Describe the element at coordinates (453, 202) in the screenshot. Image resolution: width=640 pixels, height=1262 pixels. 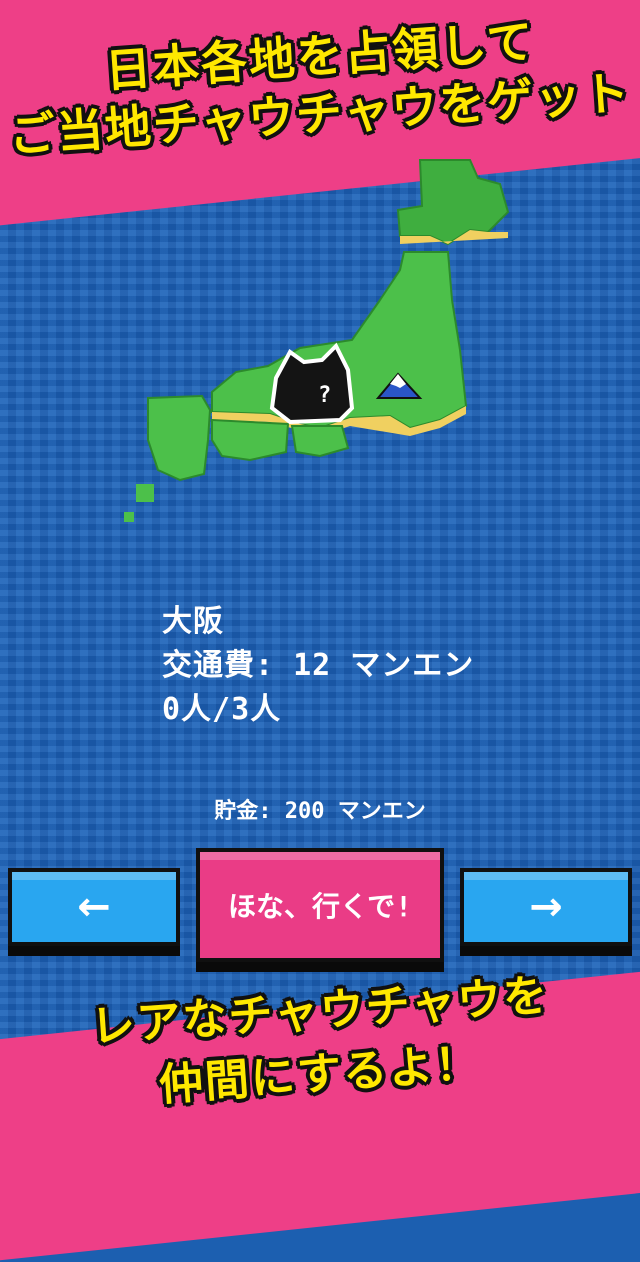
I see `hokkaido-island` at that location.